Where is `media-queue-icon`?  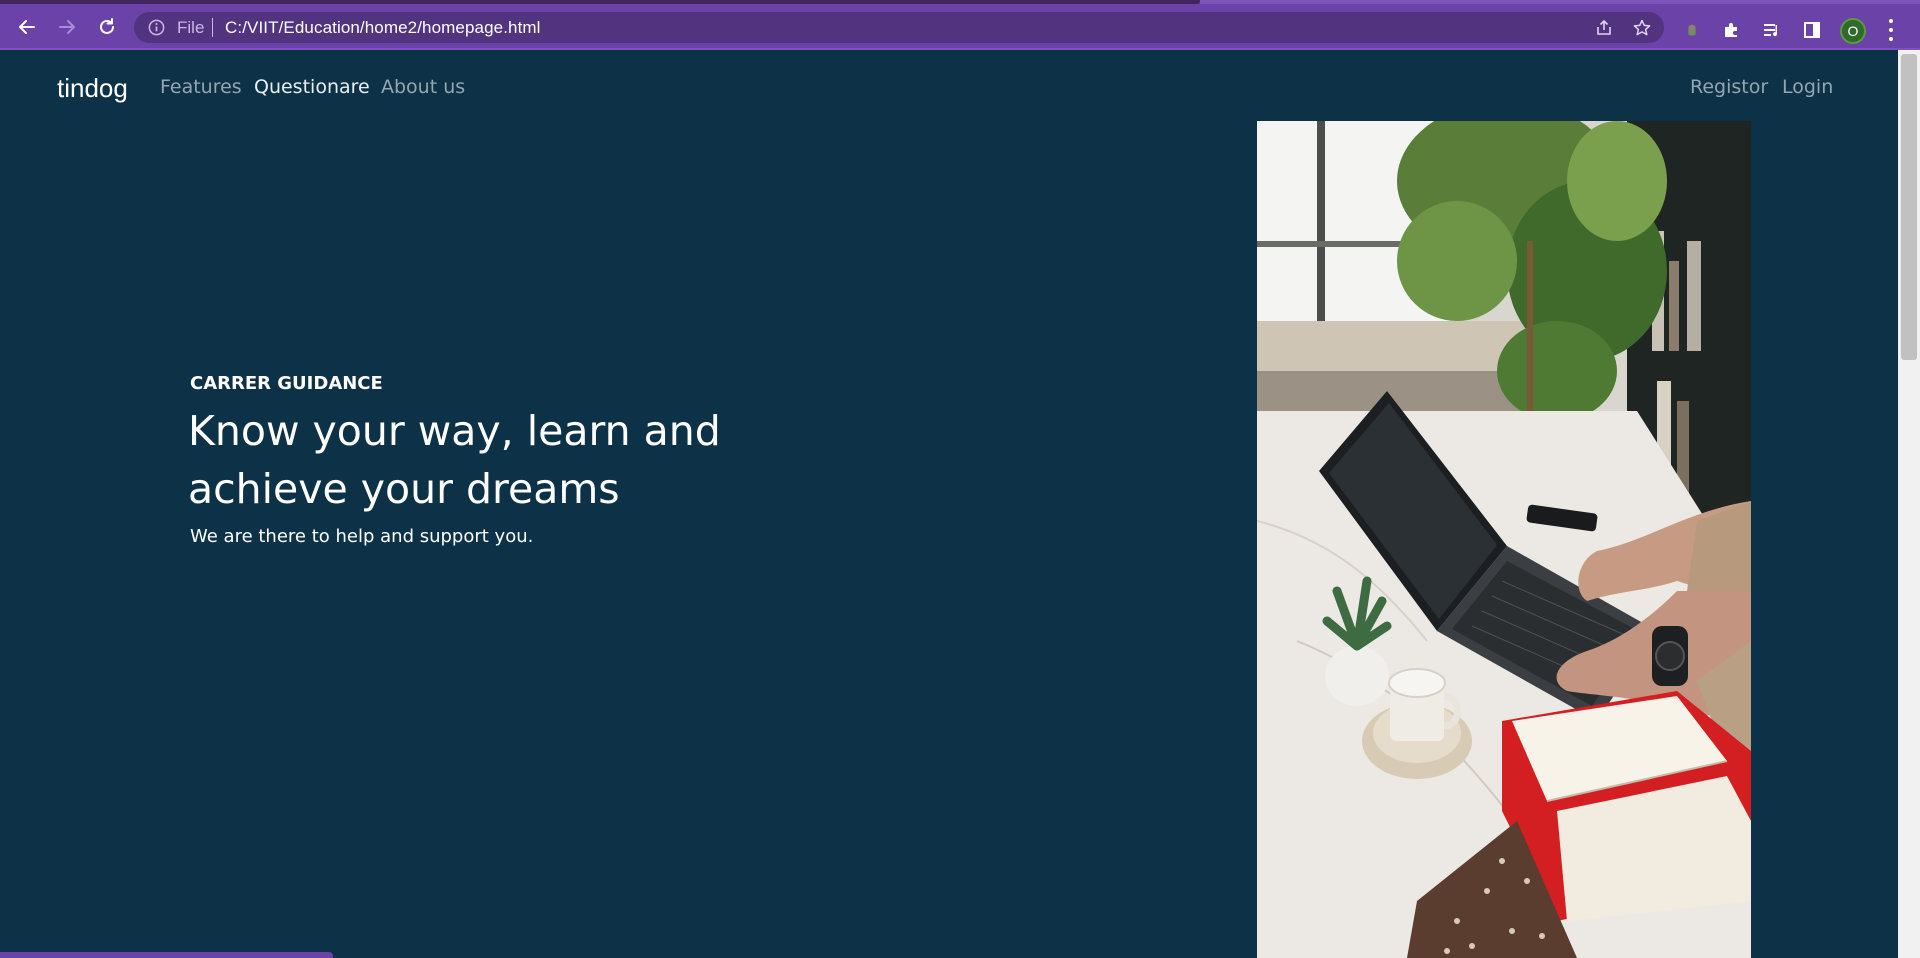 media-queue-icon is located at coordinates (1771, 30).